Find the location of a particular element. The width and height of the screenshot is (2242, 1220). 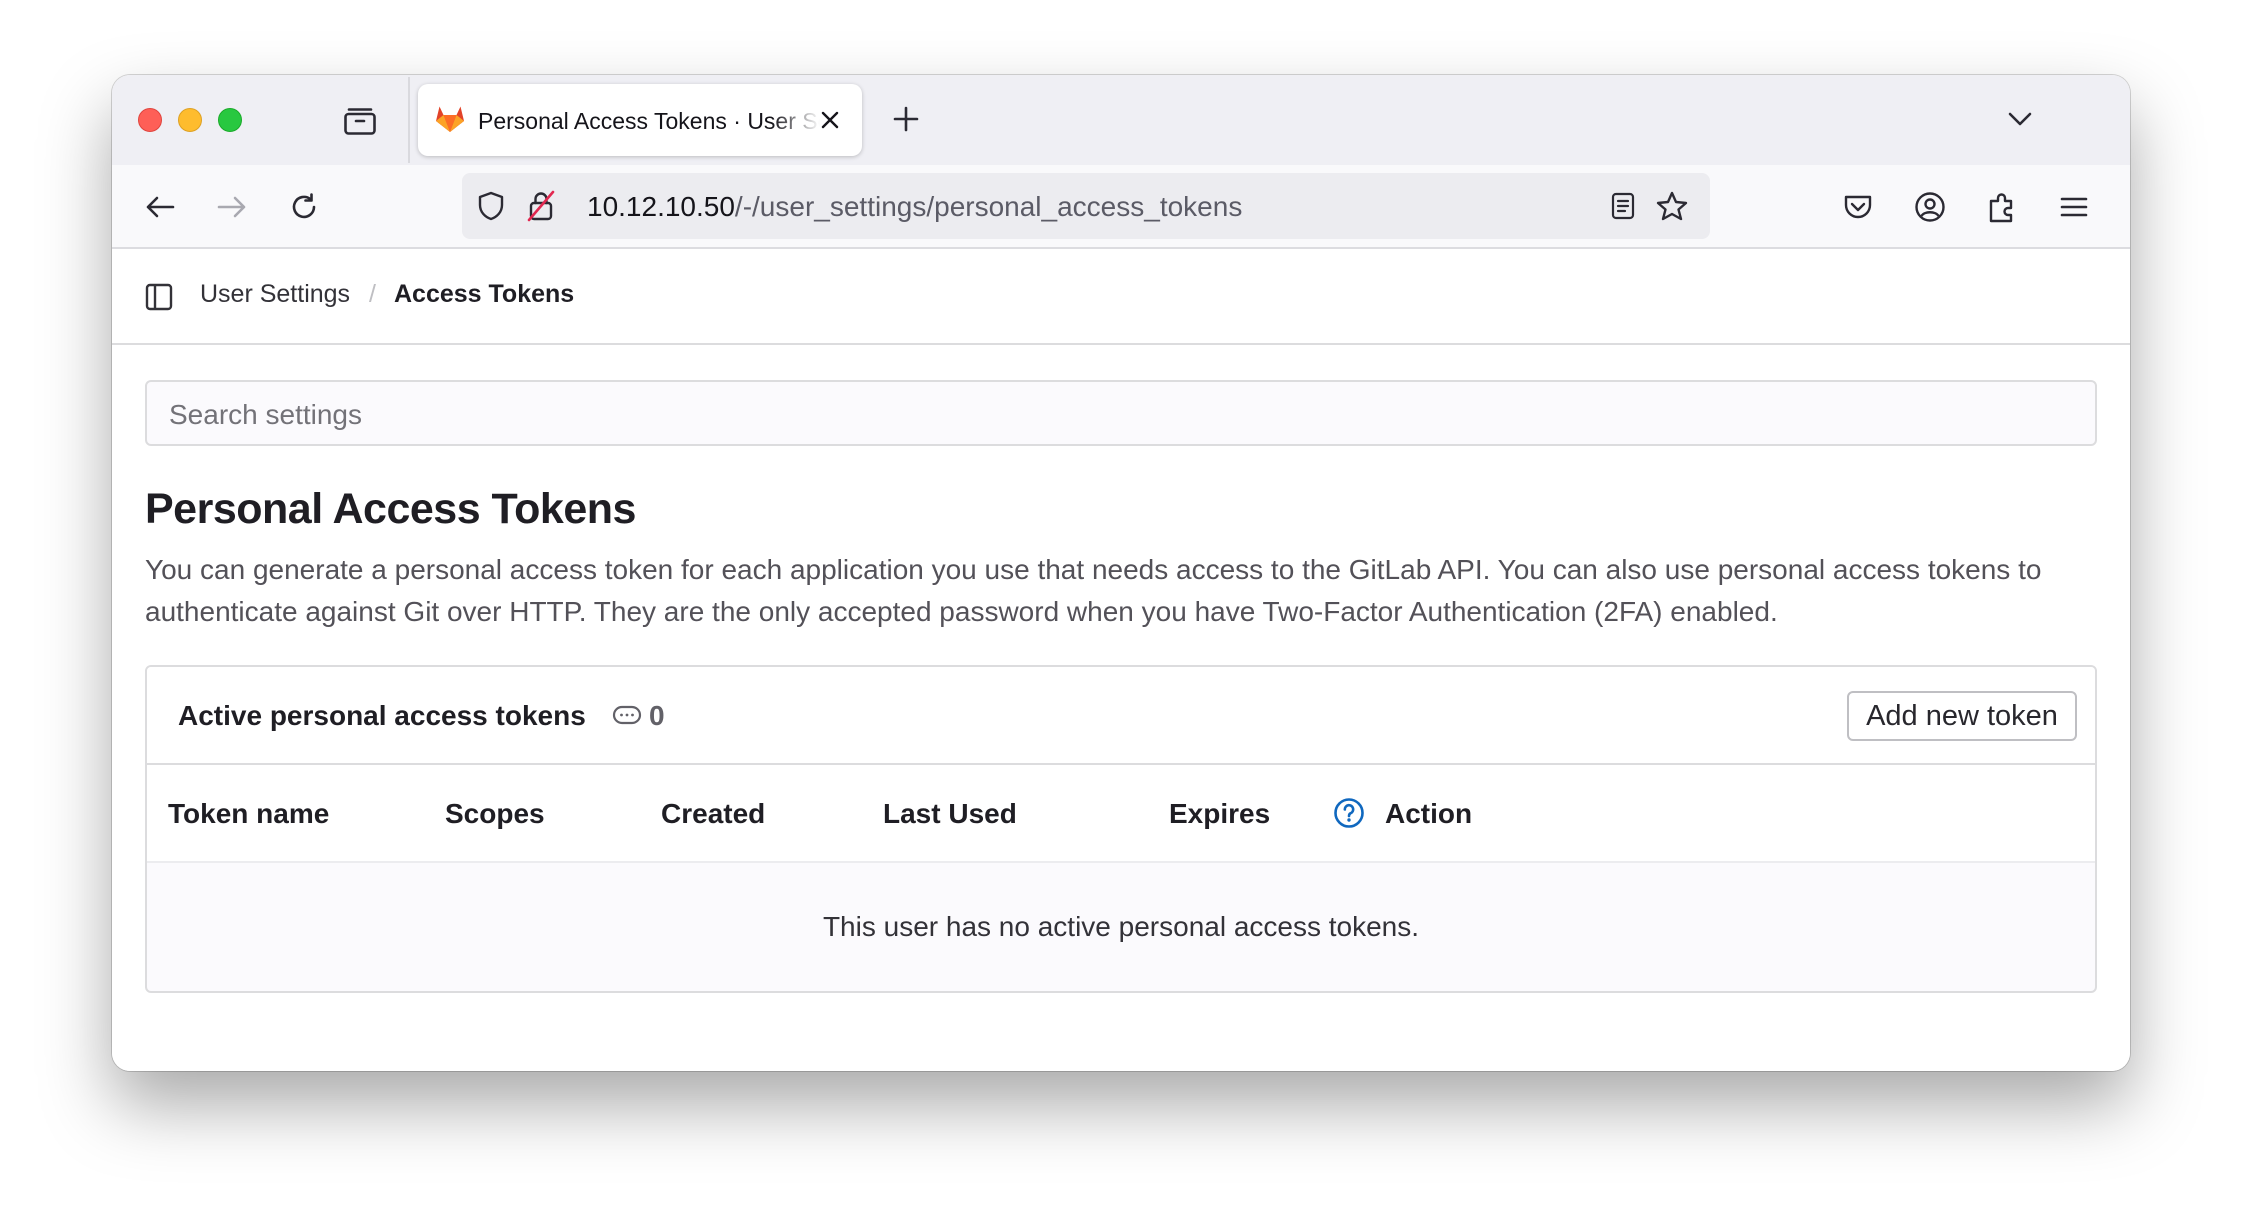

column-header-last-used: Last Used is located at coordinates (950, 814).